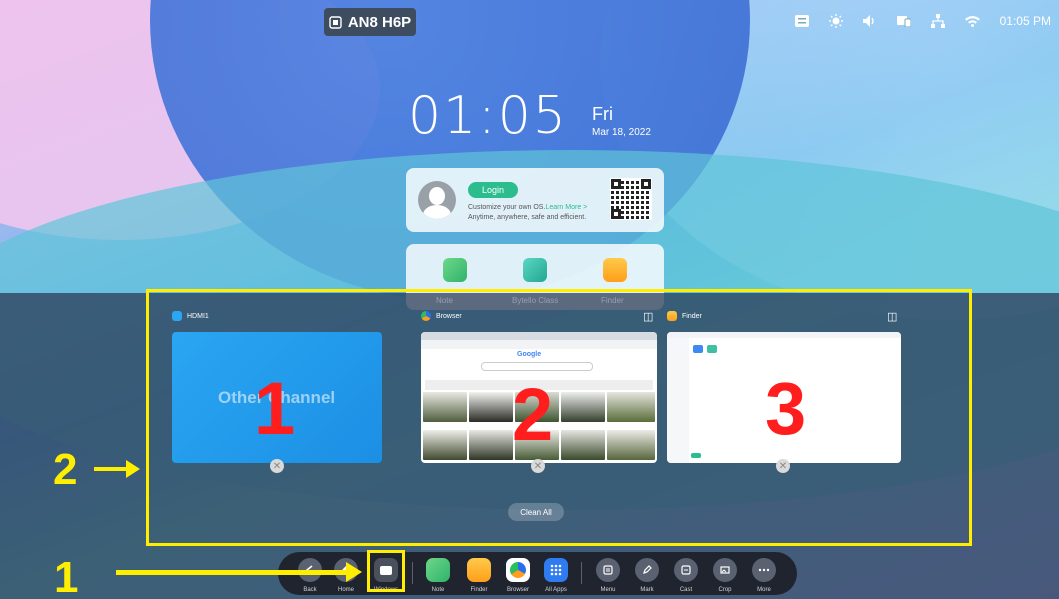  I want to click on avatar, so click(437, 200).